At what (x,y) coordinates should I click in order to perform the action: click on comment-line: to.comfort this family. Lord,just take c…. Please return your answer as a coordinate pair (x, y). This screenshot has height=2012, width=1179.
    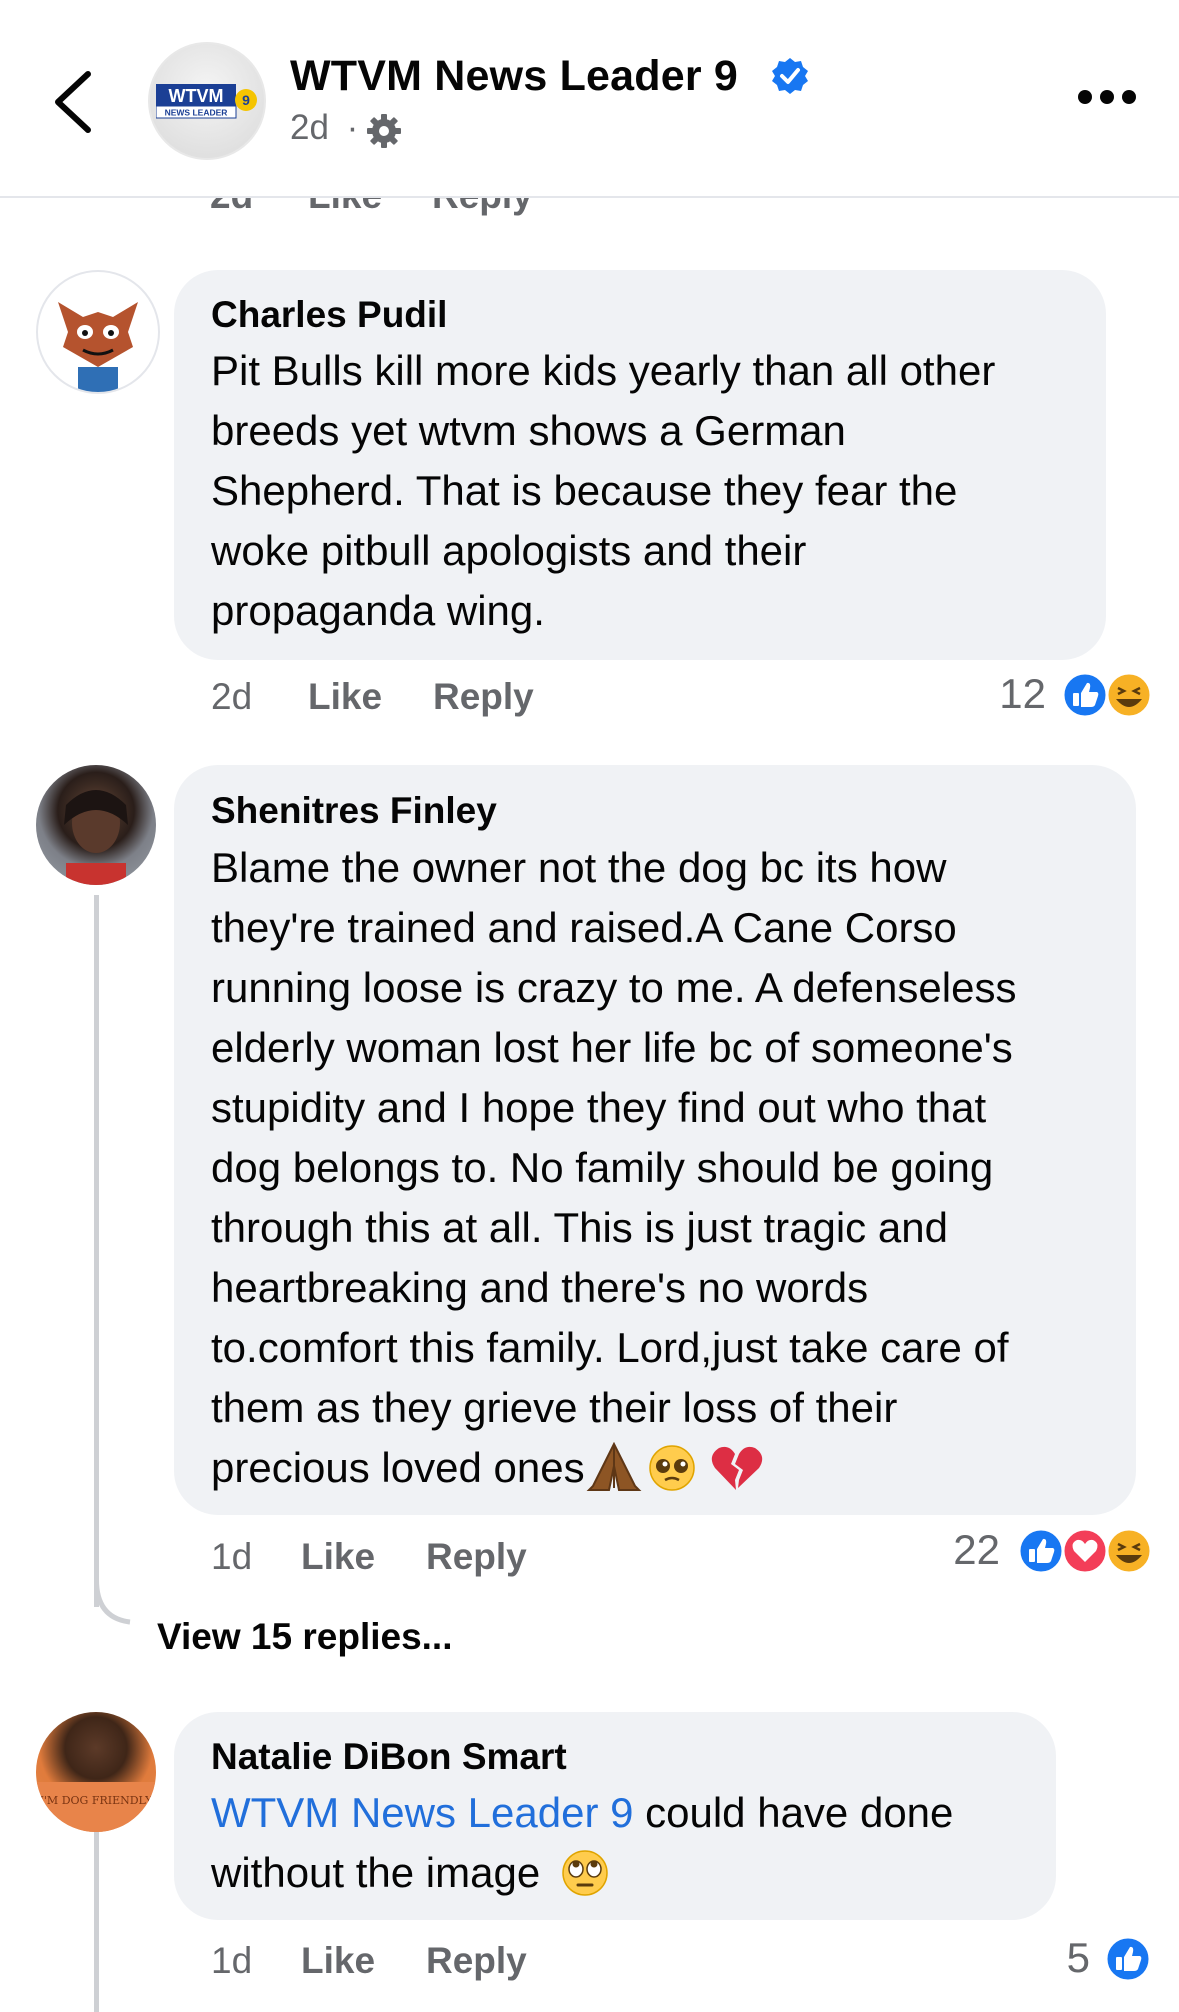
    Looking at the image, I should click on (610, 1347).